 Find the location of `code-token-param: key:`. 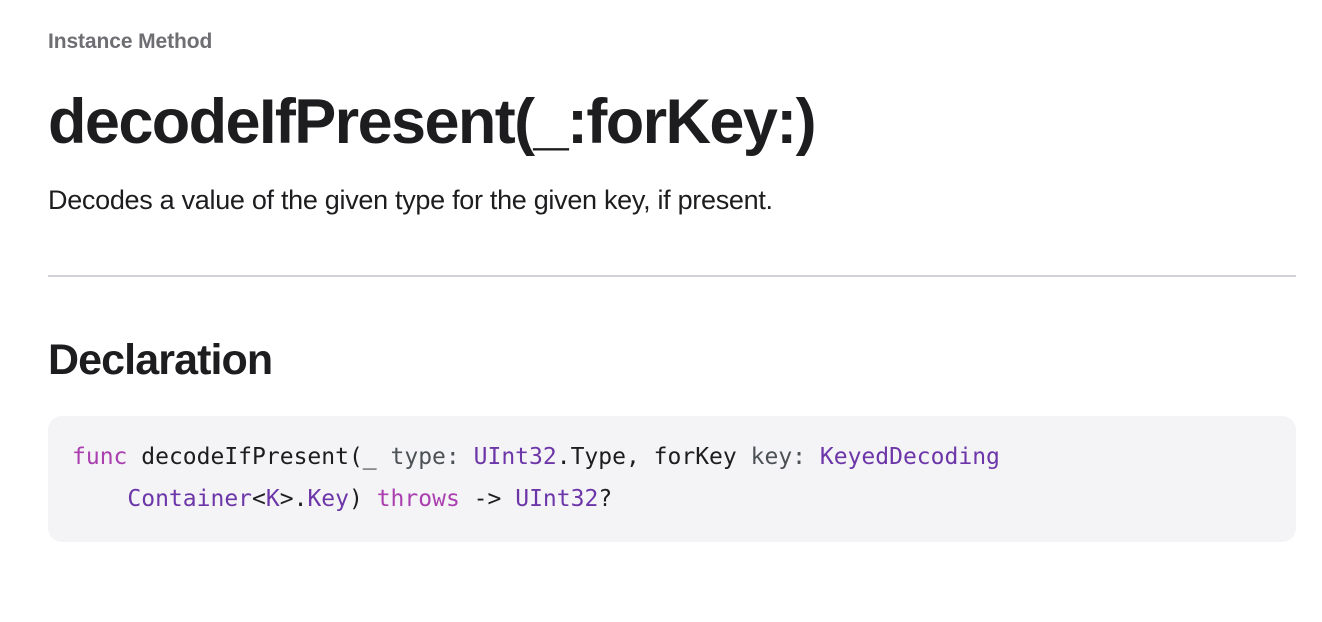

code-token-param: key: is located at coordinates (778, 457).